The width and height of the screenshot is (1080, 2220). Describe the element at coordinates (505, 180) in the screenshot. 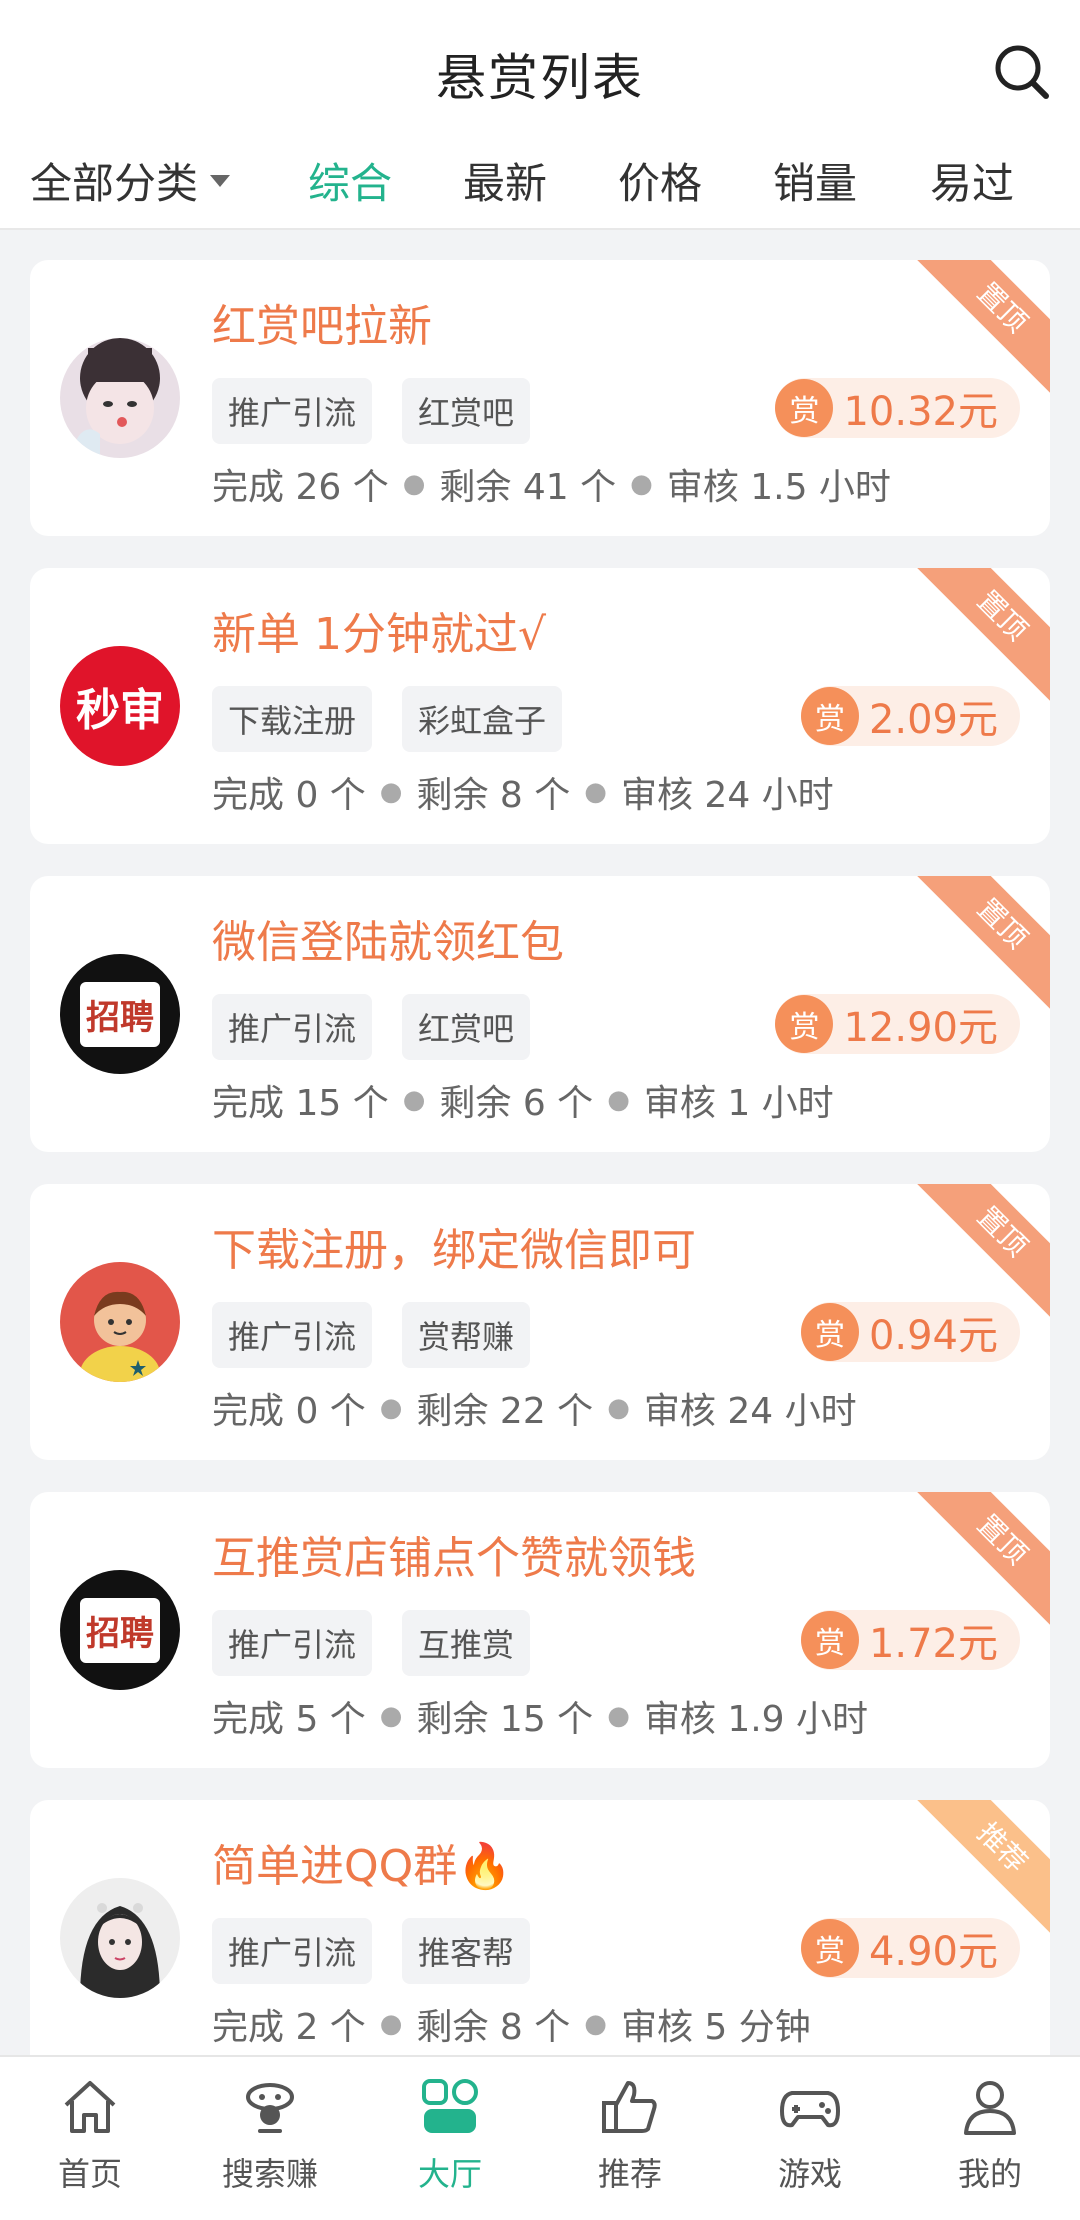

I see `tab-latest: 最新` at that location.